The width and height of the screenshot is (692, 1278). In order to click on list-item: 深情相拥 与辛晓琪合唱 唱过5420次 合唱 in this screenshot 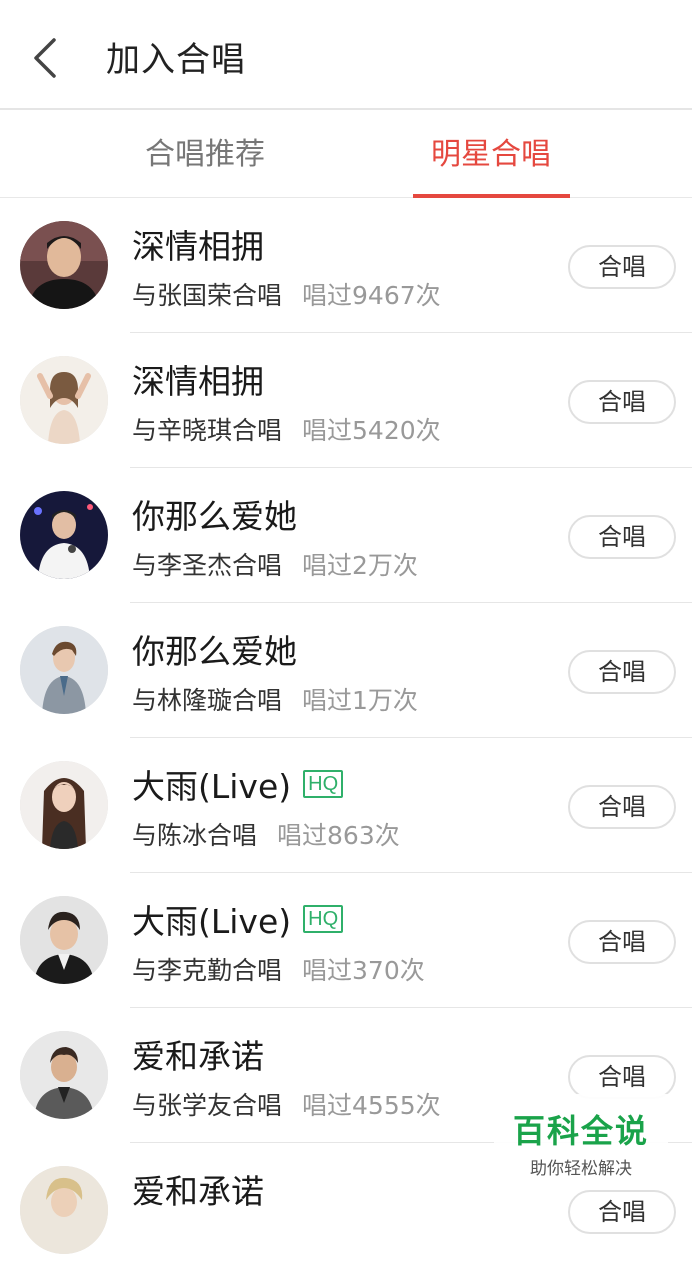, I will do `click(346, 400)`.